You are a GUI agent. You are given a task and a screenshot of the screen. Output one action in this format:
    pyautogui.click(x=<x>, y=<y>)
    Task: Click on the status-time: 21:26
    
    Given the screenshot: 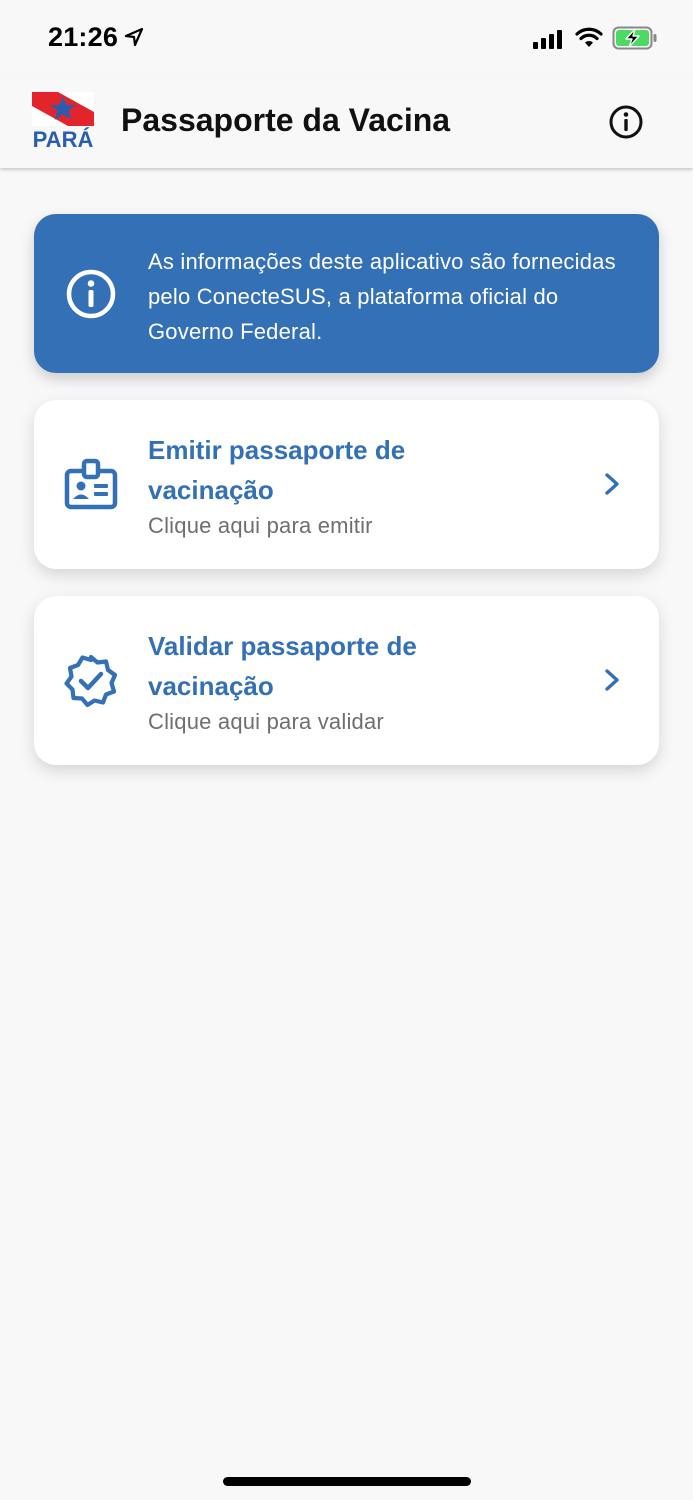 What is the action you would take?
    pyautogui.click(x=83, y=37)
    